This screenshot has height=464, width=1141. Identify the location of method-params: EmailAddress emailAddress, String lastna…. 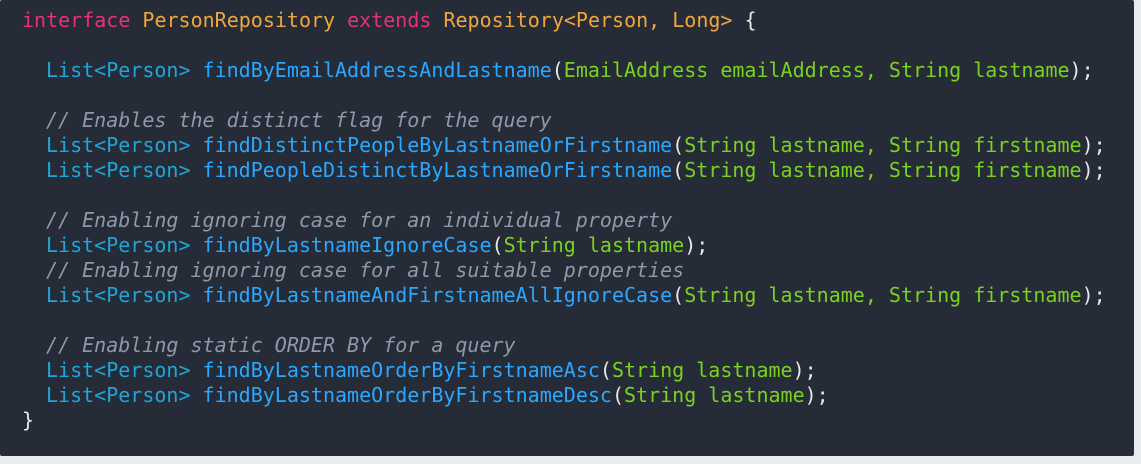
(816, 70).